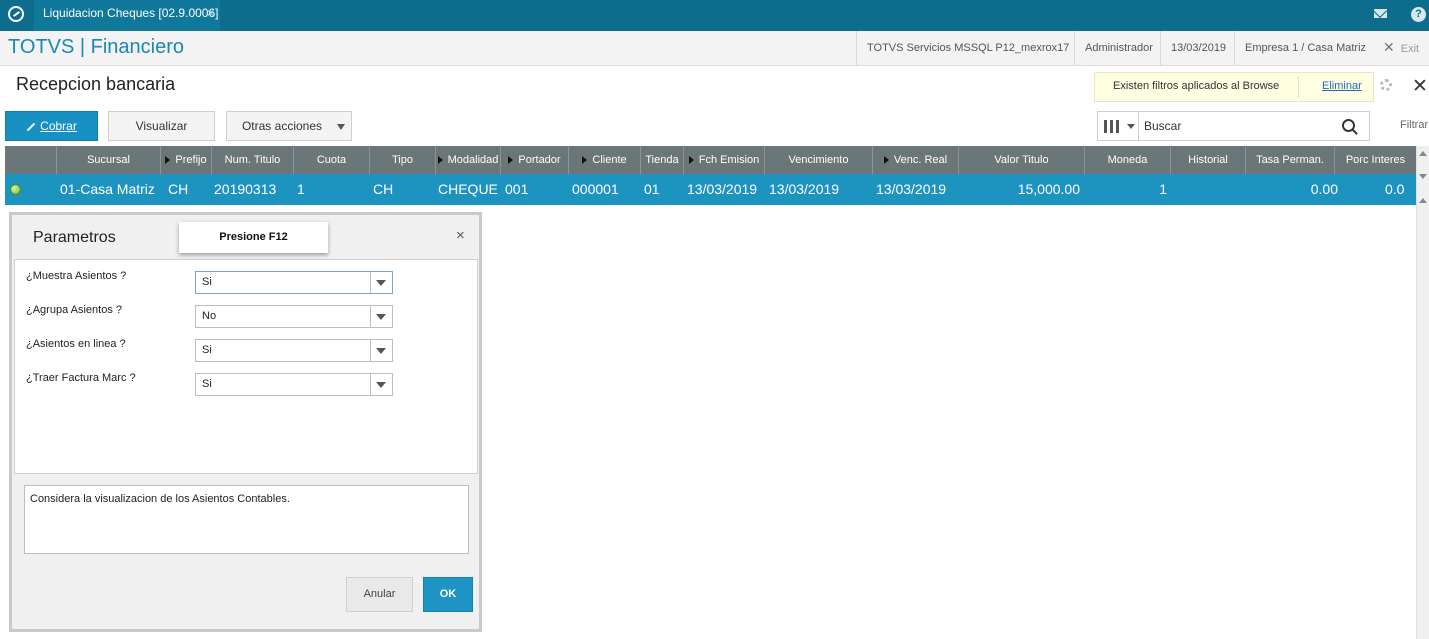 This screenshot has width=1429, height=639. What do you see at coordinates (76, 344) in the screenshot?
I see `param-label-asientos-en-linea: ¿Asientos en linea ?` at bounding box center [76, 344].